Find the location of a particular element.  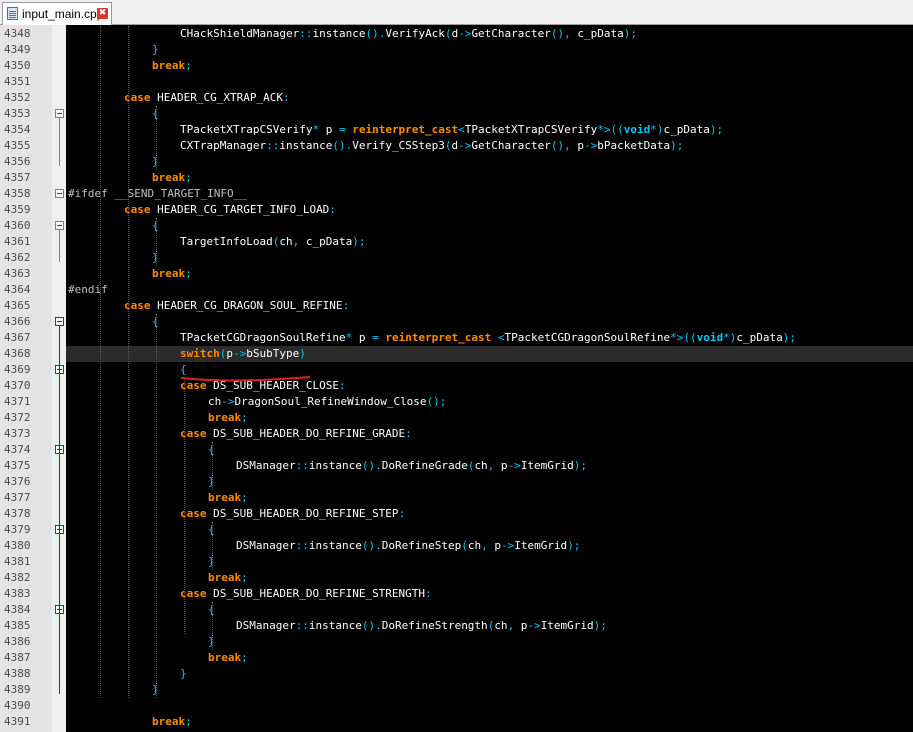

code-line: 4360{ is located at coordinates (456, 226).